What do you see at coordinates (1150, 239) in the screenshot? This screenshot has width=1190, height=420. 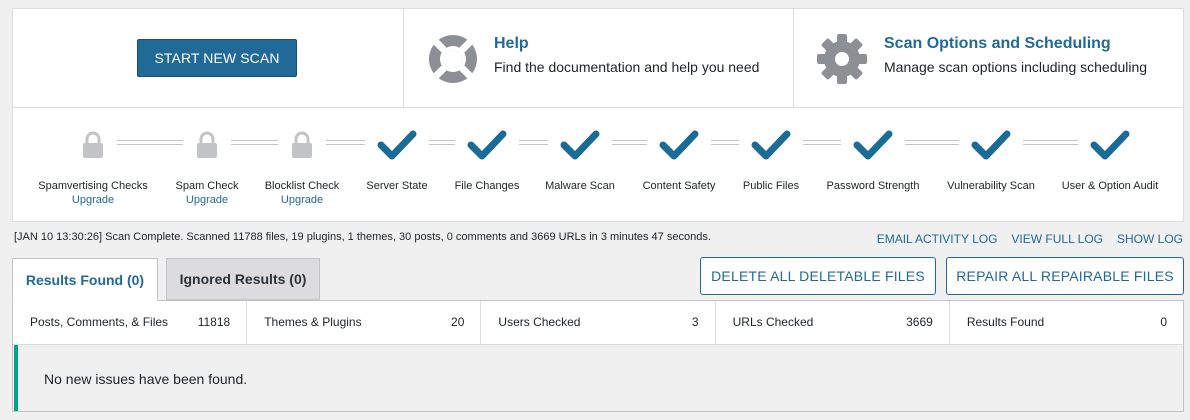 I see `show-log-link: SHOW LOG` at bounding box center [1150, 239].